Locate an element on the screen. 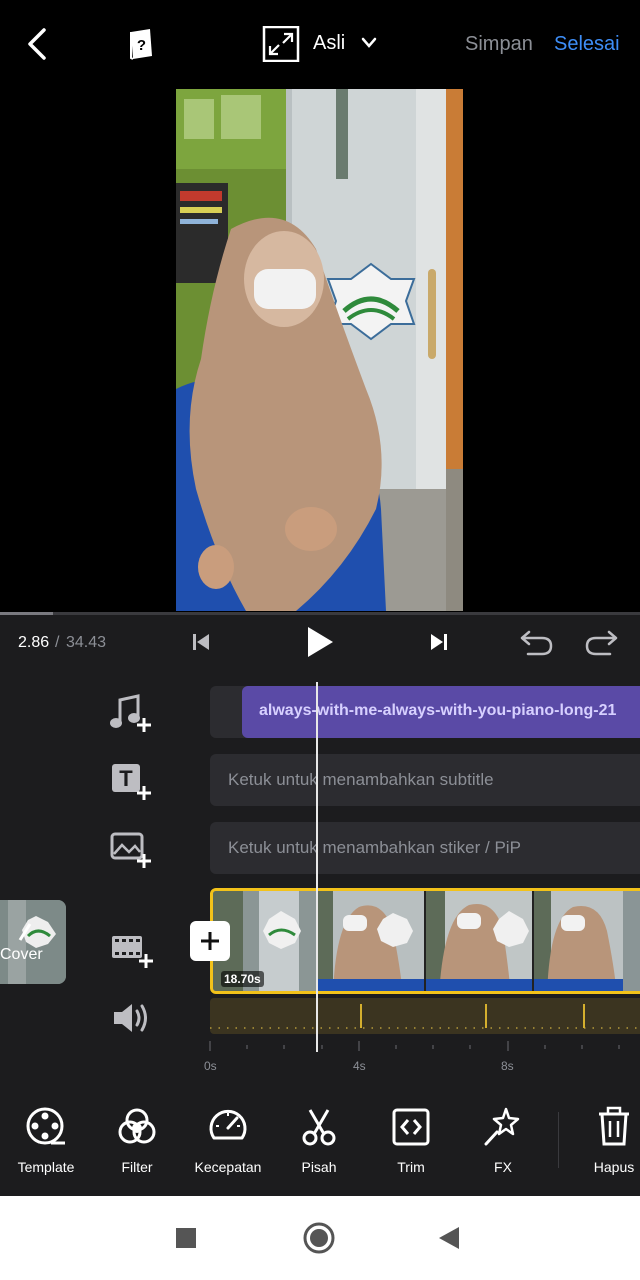  cover-thumbnail: Cover is located at coordinates (33, 942).